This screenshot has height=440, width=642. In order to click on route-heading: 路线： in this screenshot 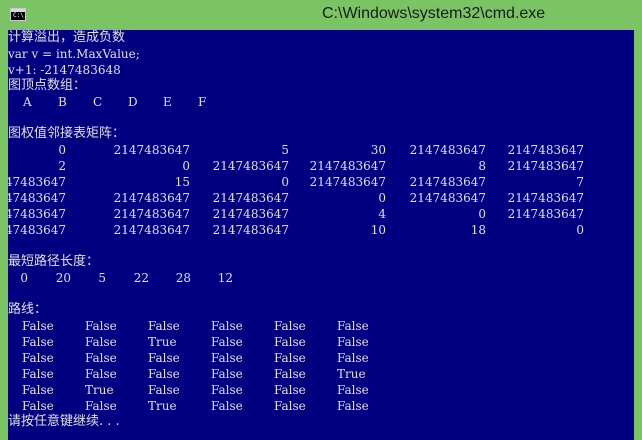, I will do `click(28, 309)`.